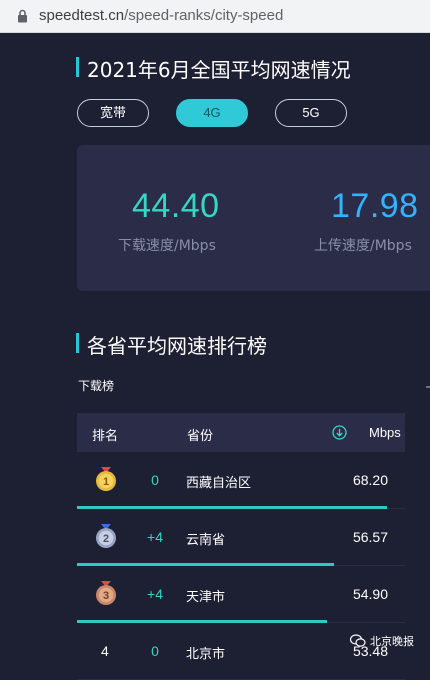 This screenshot has height=680, width=430. What do you see at coordinates (311, 113) in the screenshot?
I see `tab-5g: 5G` at bounding box center [311, 113].